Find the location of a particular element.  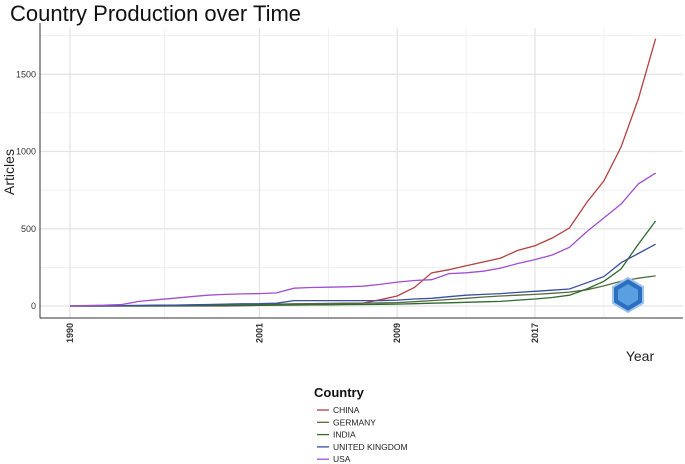

y-tick-label: 0 is located at coordinates (33, 306).